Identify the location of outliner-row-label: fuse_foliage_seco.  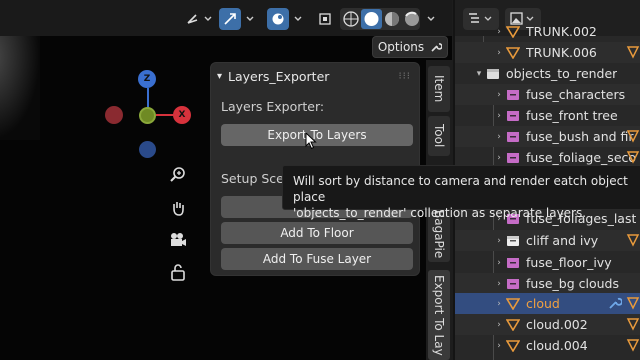
(581, 157).